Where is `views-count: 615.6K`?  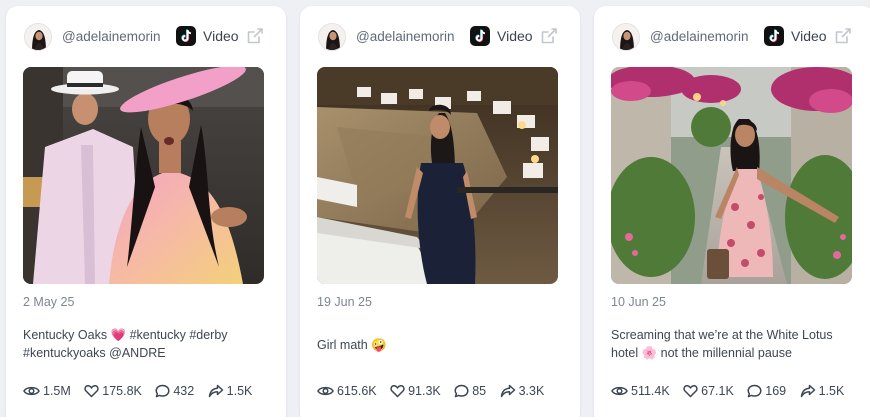 views-count: 615.6K is located at coordinates (357, 390).